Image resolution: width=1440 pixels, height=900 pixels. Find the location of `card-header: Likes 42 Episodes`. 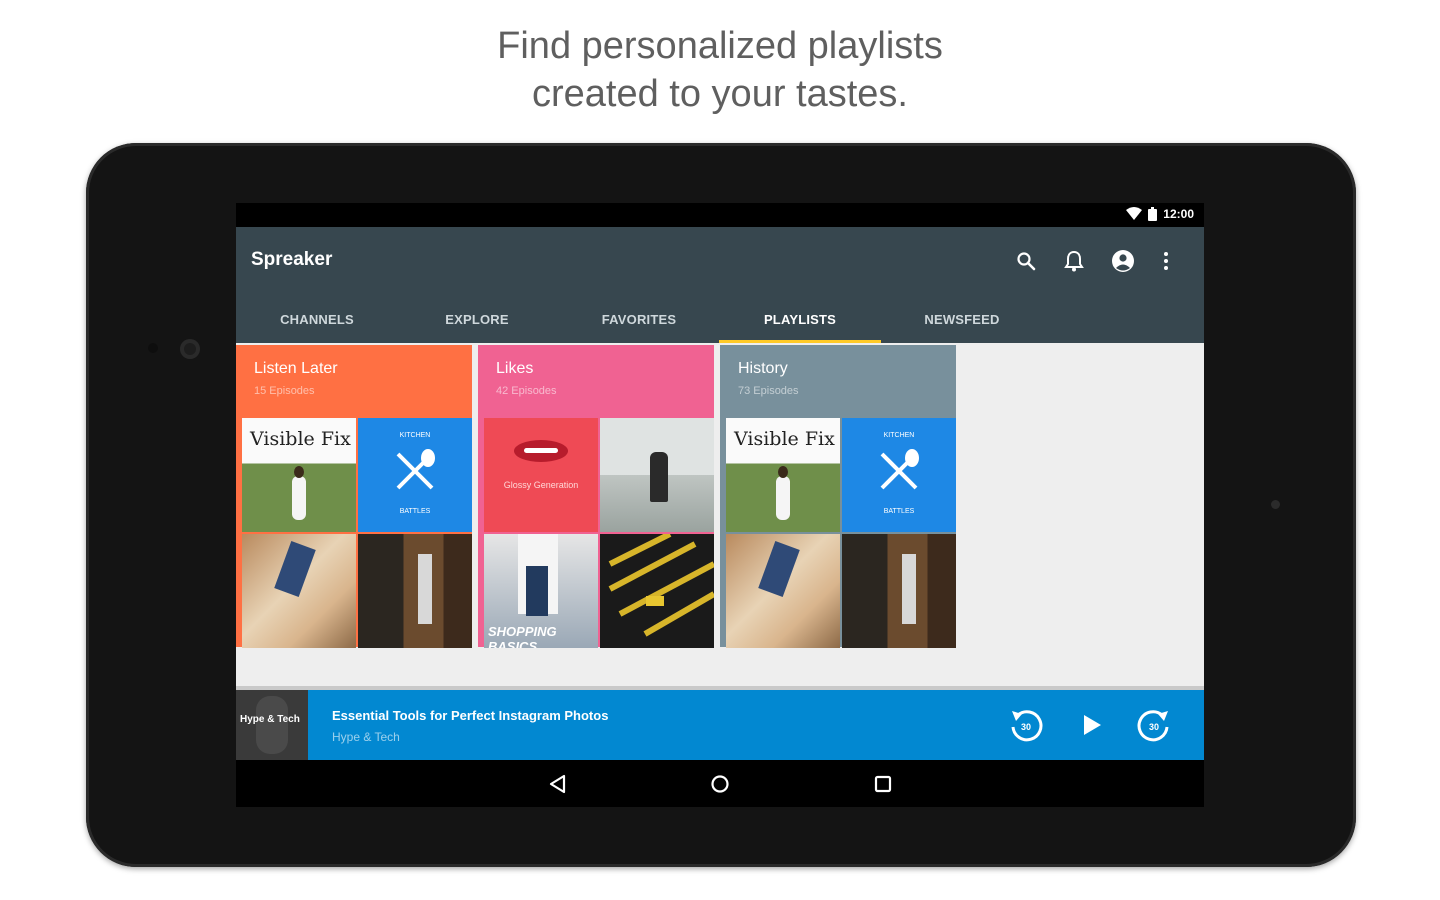

card-header: Likes 42 Episodes is located at coordinates (596, 383).